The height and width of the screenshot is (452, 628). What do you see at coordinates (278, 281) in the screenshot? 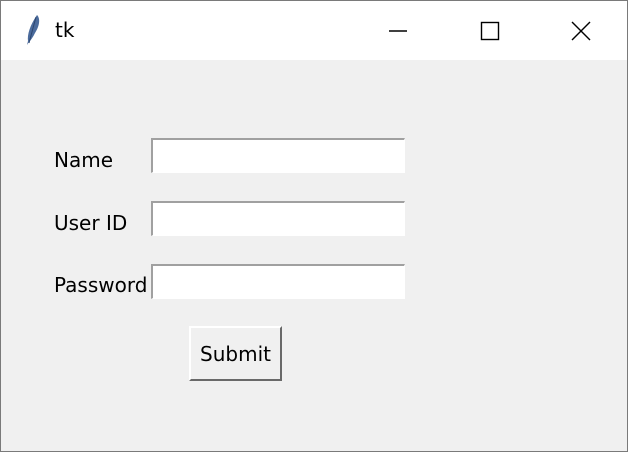
I see `password-field` at bounding box center [278, 281].